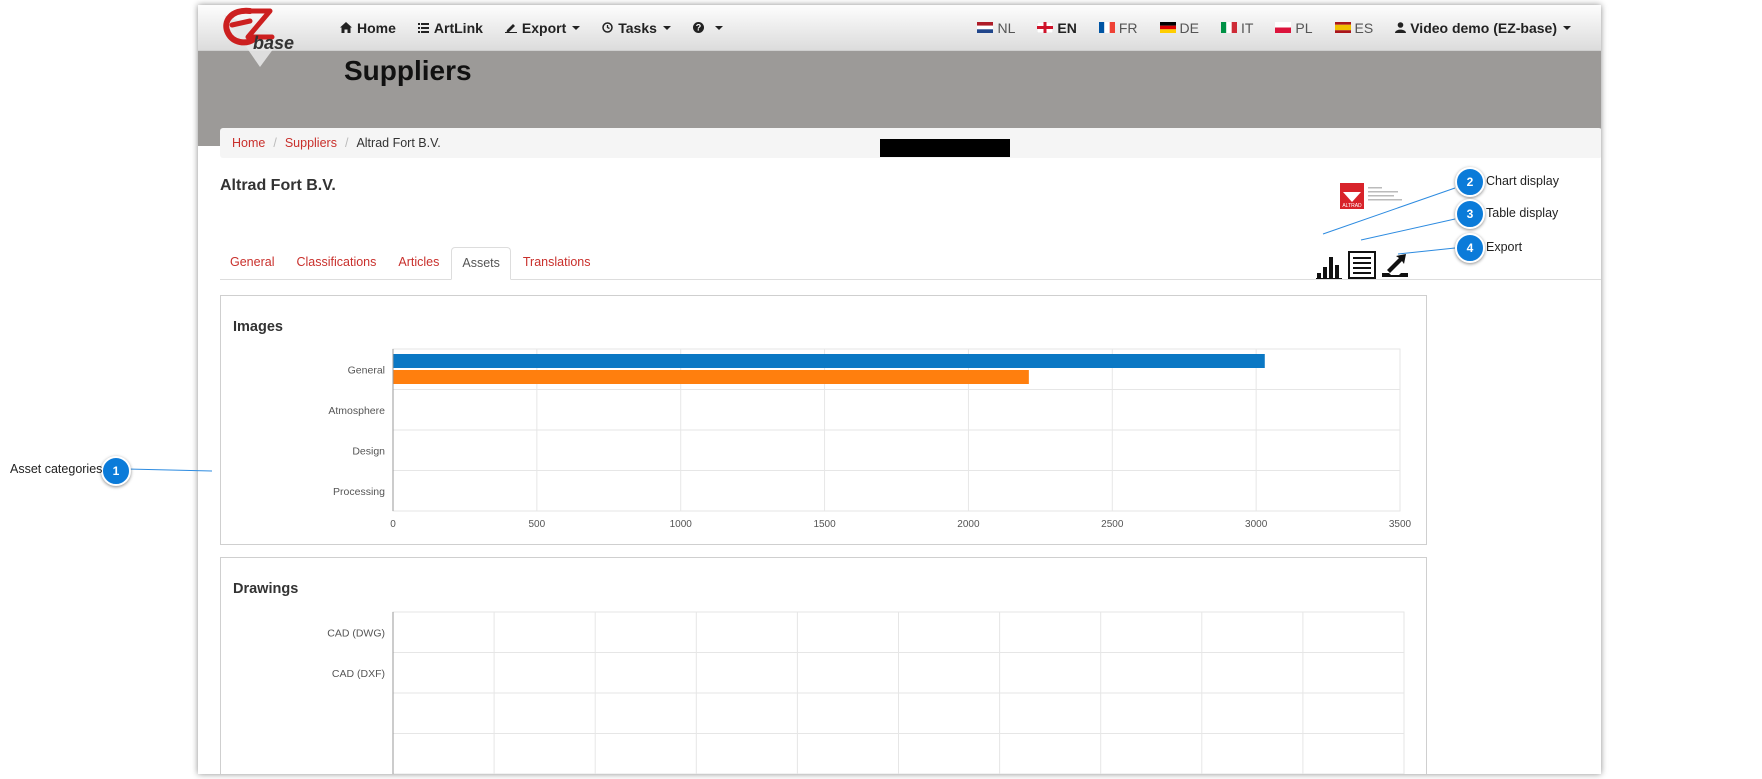  I want to click on home-icon, so click(346, 27).